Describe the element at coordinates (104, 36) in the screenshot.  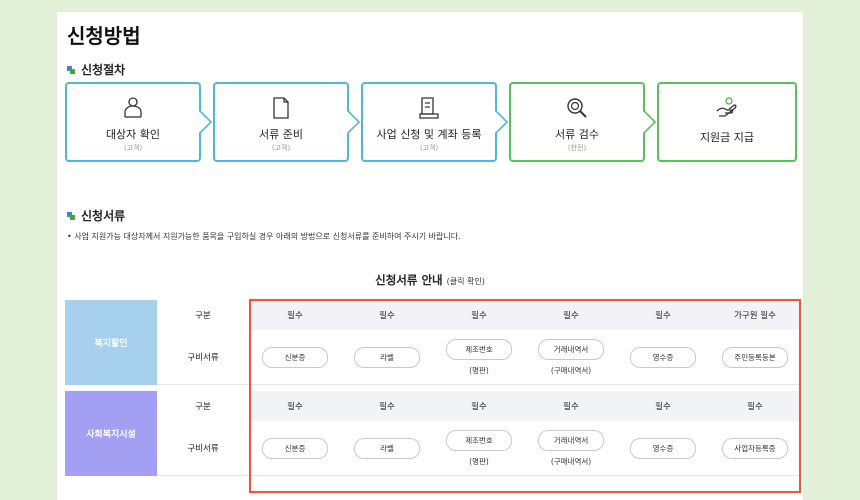
I see `page-title: 신청방법` at that location.